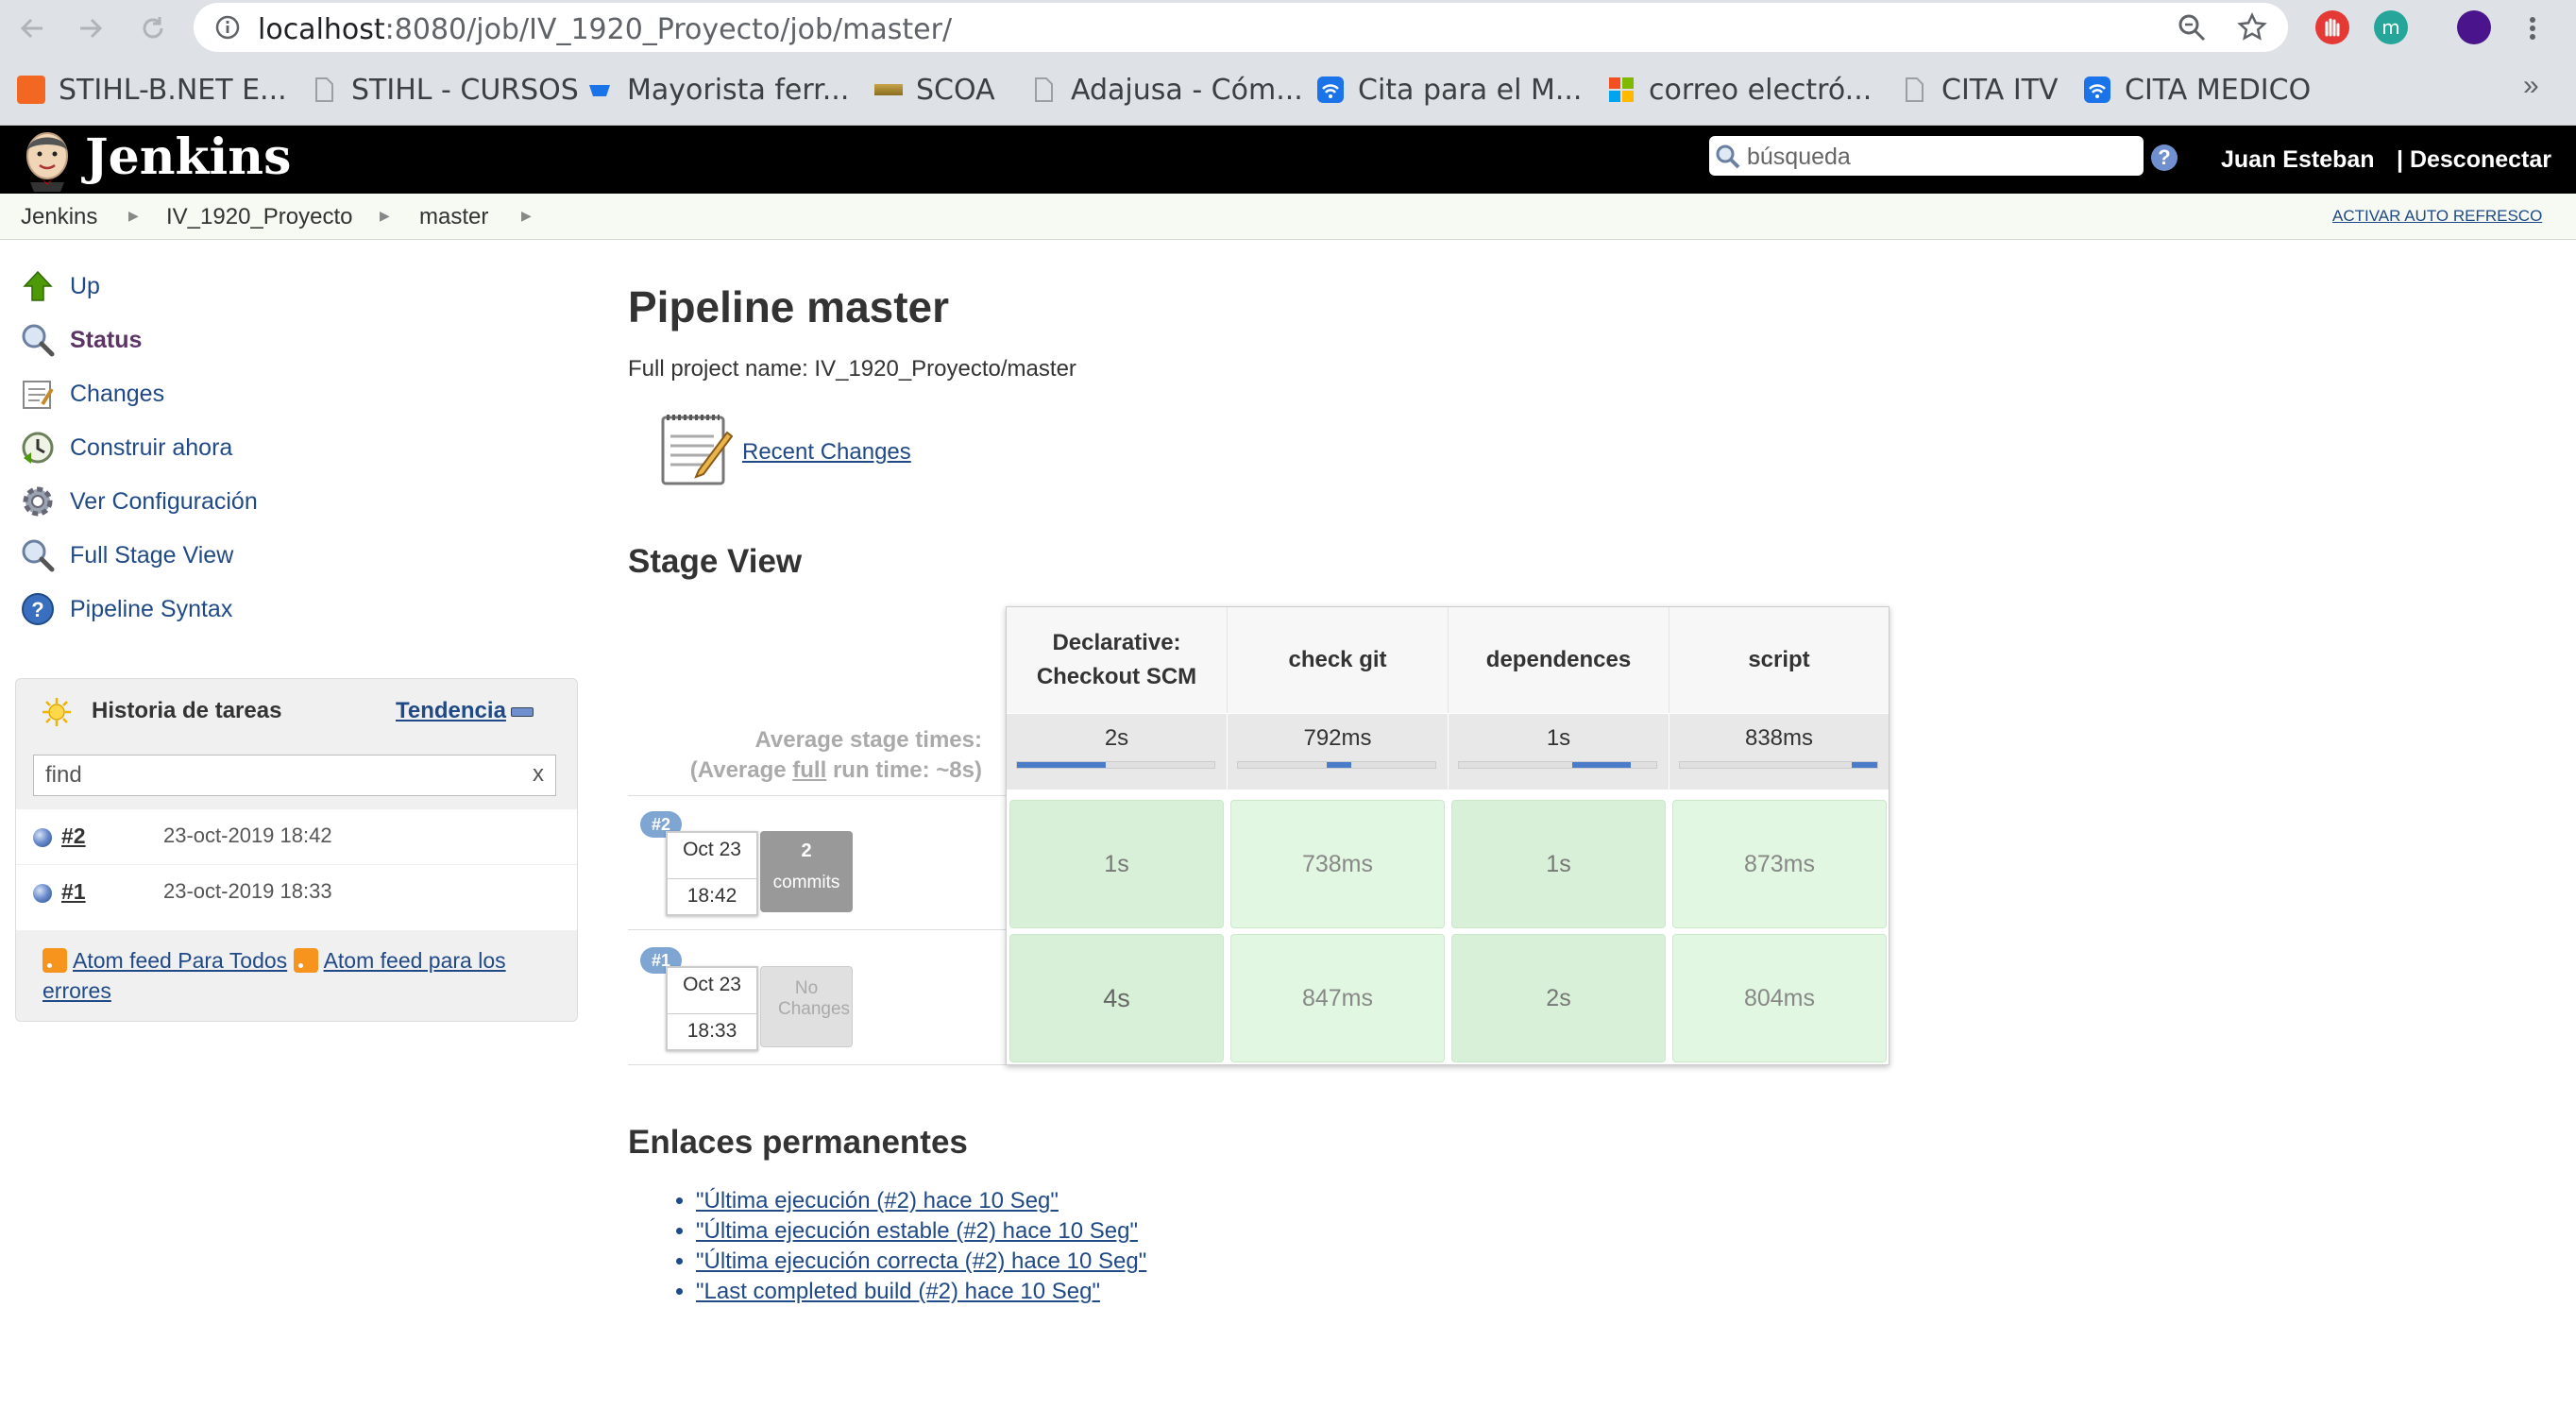 This screenshot has height=1426, width=2576. Describe the element at coordinates (91, 28) in the screenshot. I see `forward-button` at that location.